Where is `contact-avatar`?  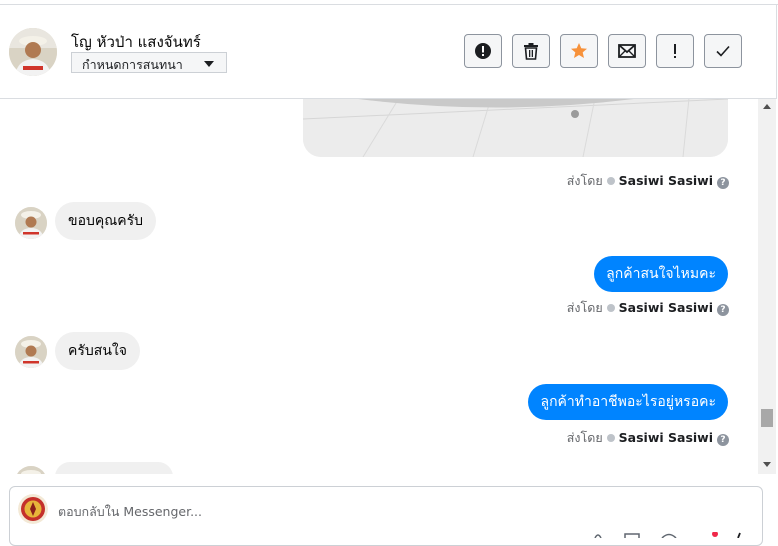 contact-avatar is located at coordinates (33, 52).